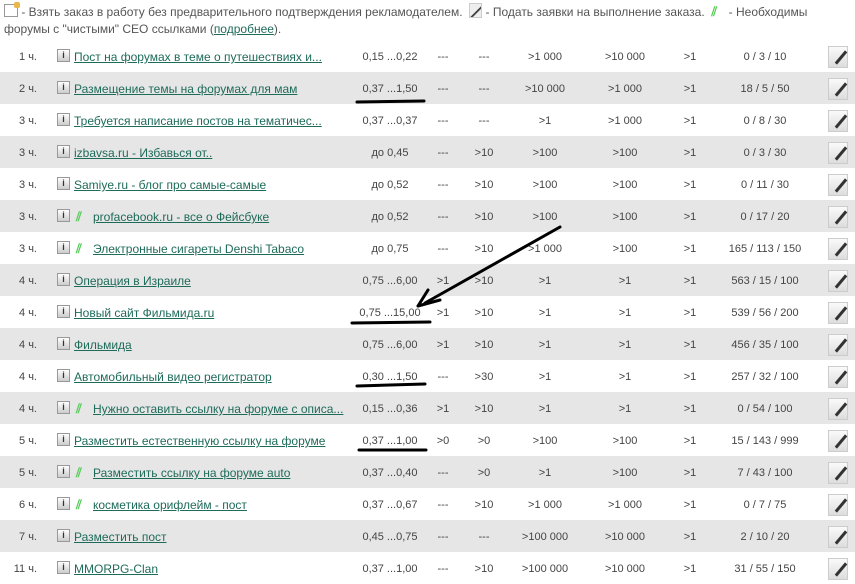 The height and width of the screenshot is (584, 855). What do you see at coordinates (173, 377) in the screenshot?
I see `order-title-link: Автомобильный видео регистратор` at bounding box center [173, 377].